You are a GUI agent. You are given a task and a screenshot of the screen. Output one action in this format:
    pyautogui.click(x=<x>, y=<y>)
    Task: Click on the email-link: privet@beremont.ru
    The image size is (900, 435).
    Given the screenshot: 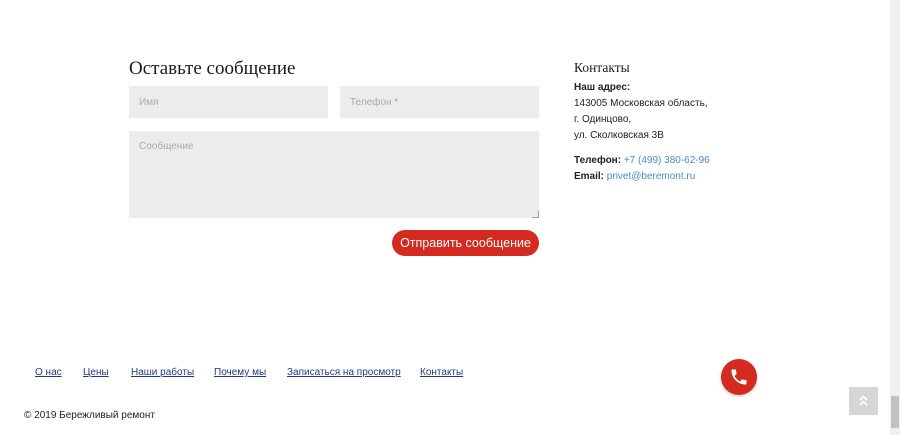 What is the action you would take?
    pyautogui.click(x=651, y=176)
    